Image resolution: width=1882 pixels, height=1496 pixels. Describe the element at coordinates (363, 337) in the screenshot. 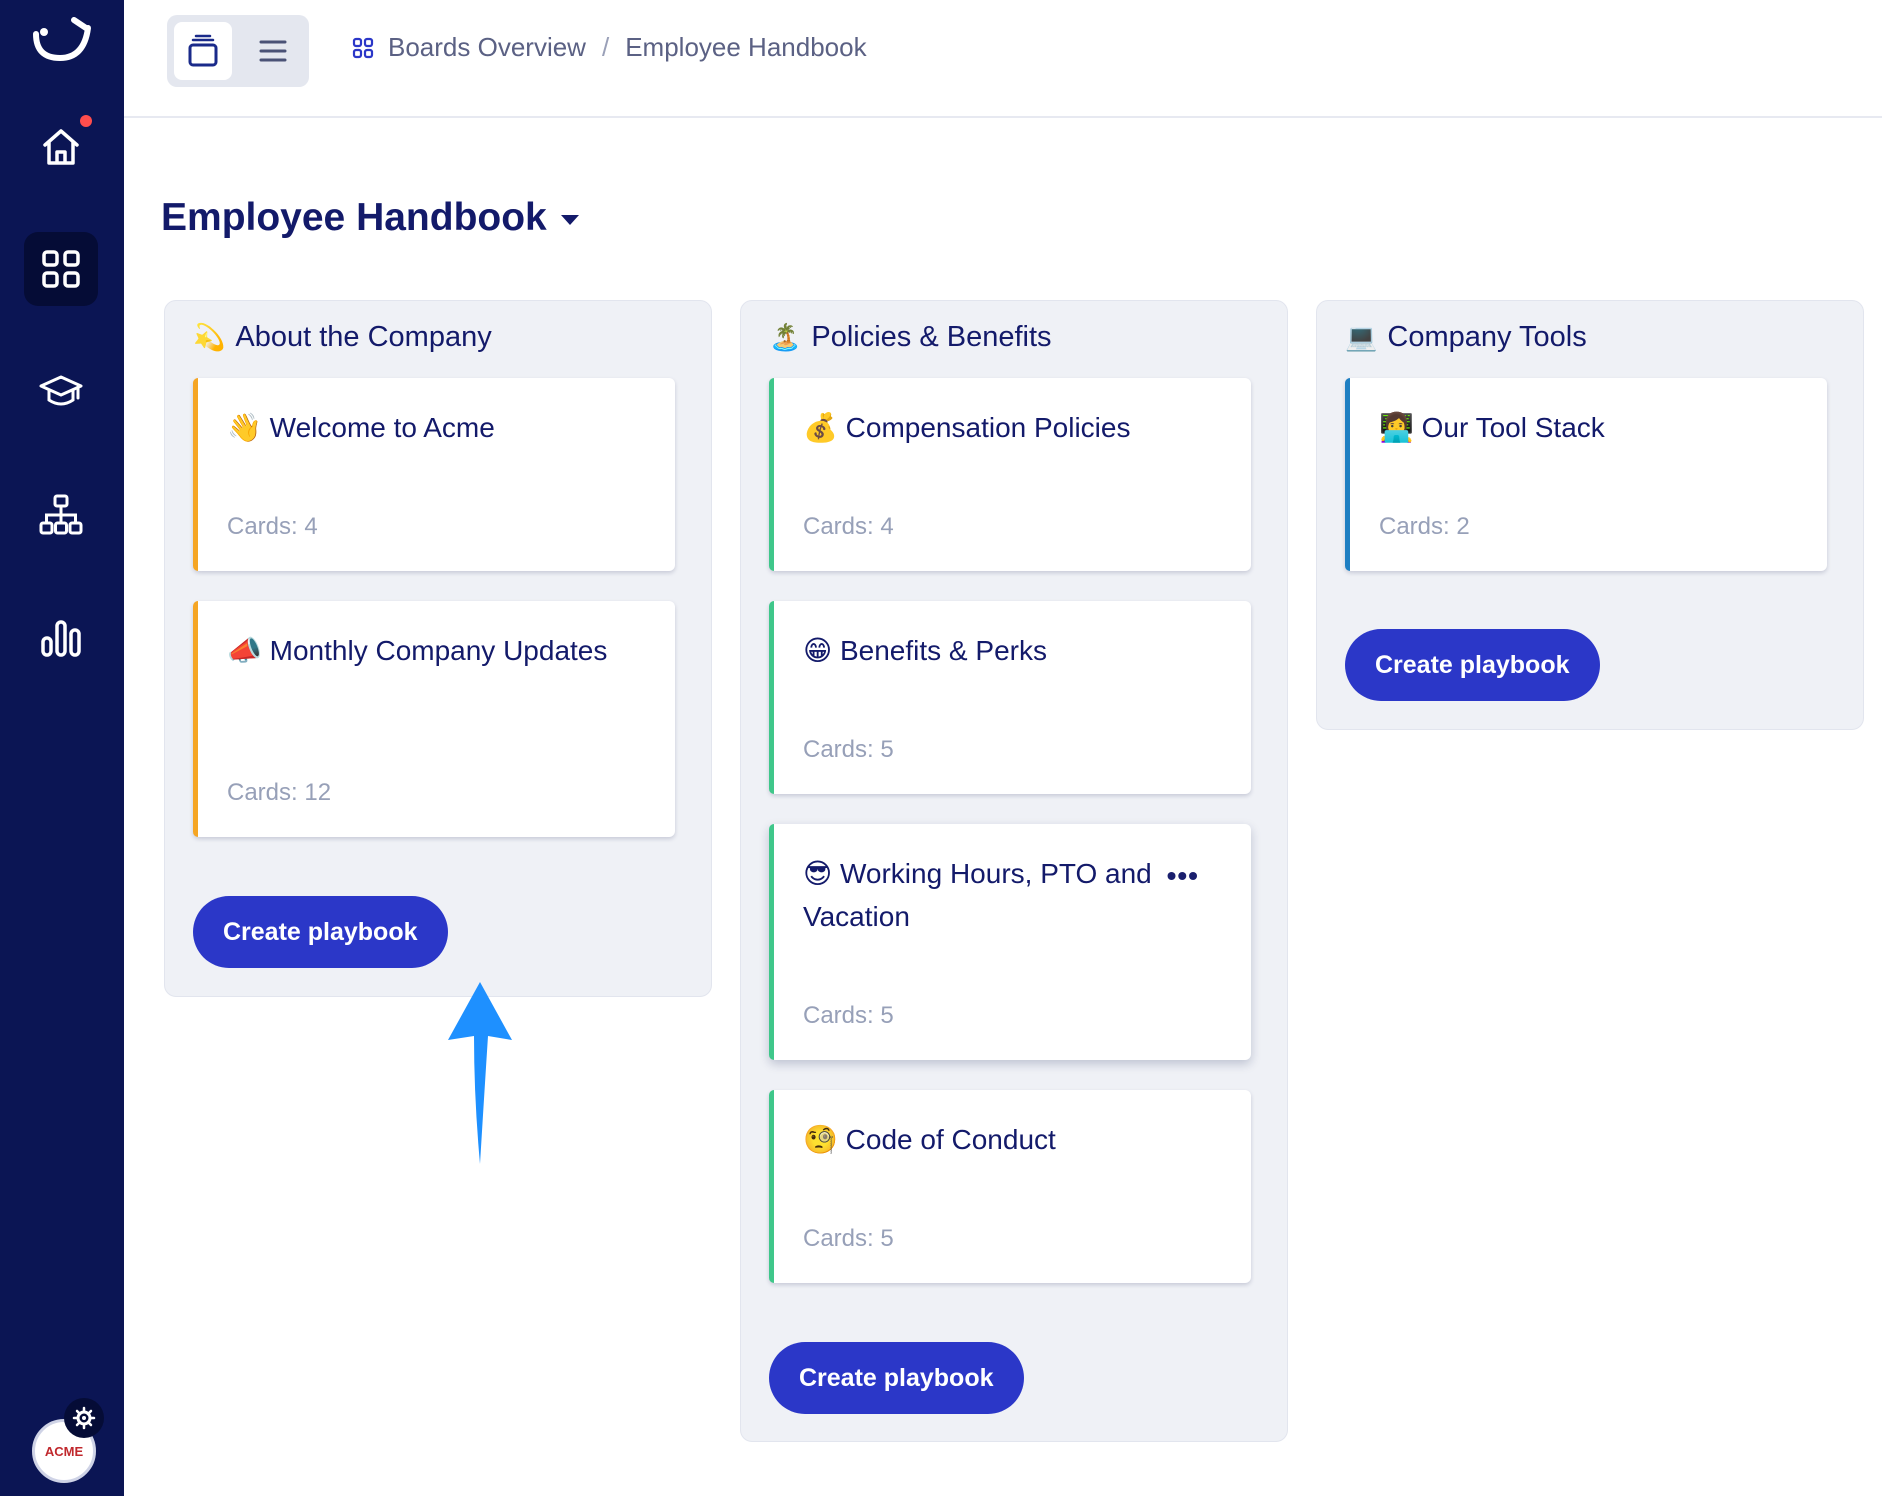

I see `column-title-label: About the Company` at that location.